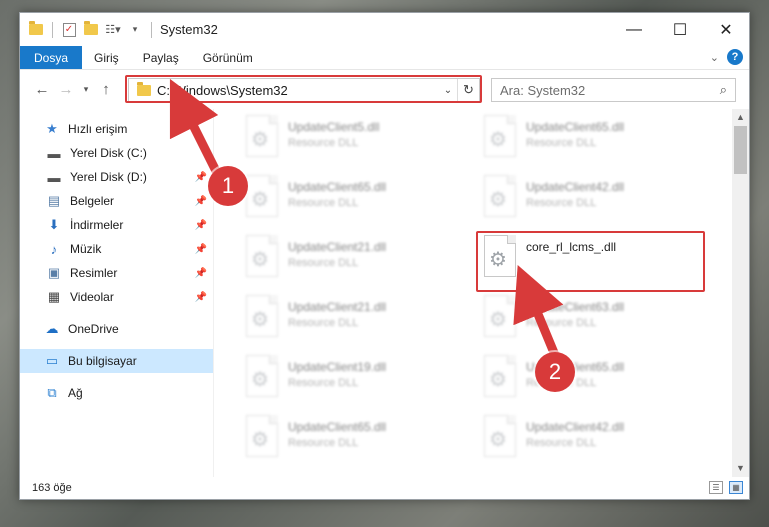 The height and width of the screenshot is (527, 769). I want to click on view-options-icon: ☷▾, so click(113, 30).